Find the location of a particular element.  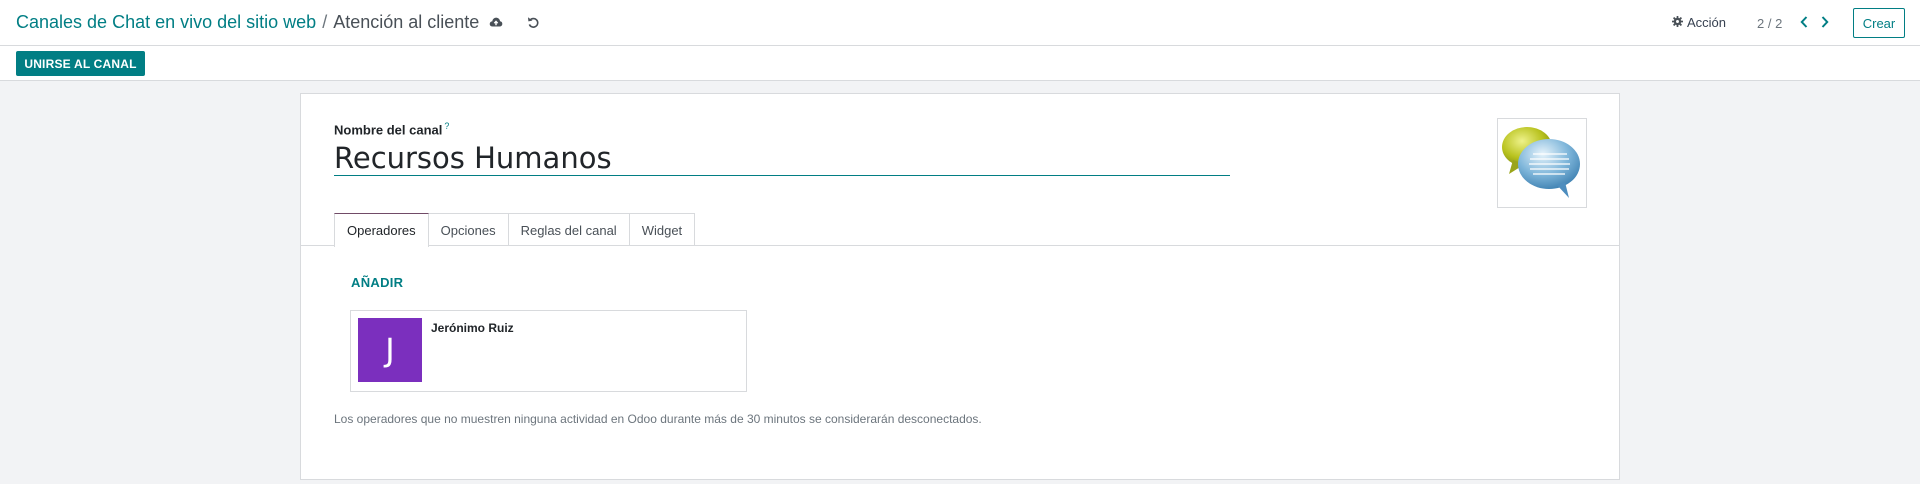

avatar: J is located at coordinates (390, 350).